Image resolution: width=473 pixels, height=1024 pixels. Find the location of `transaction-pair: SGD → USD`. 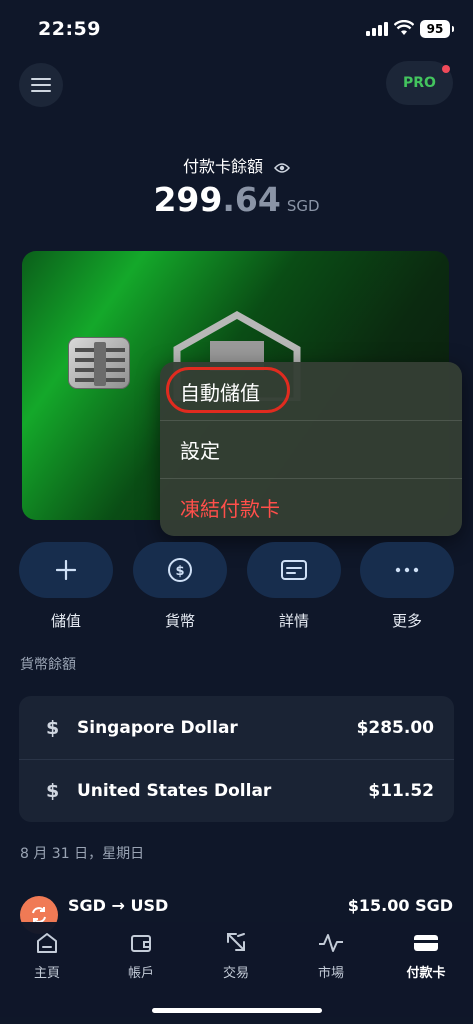

transaction-pair: SGD → USD is located at coordinates (118, 905).